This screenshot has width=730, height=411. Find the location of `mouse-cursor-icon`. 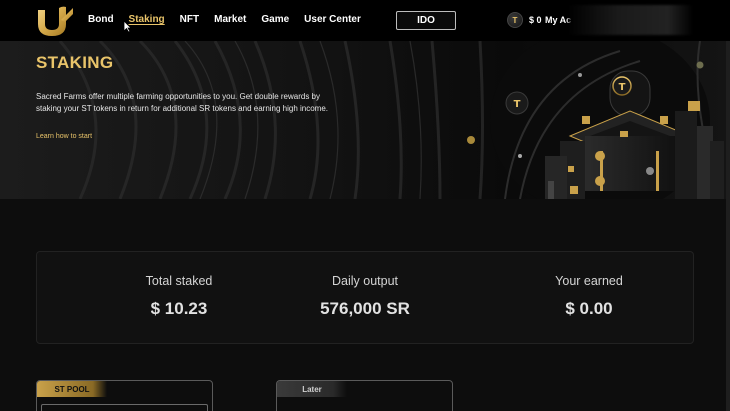

mouse-cursor-icon is located at coordinates (127, 26).